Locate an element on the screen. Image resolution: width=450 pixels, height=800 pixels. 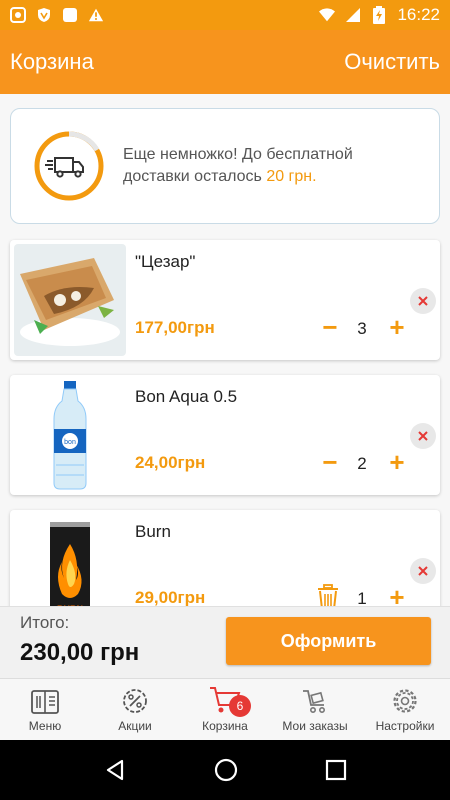
system-navigation-bar is located at coordinates (225, 770).